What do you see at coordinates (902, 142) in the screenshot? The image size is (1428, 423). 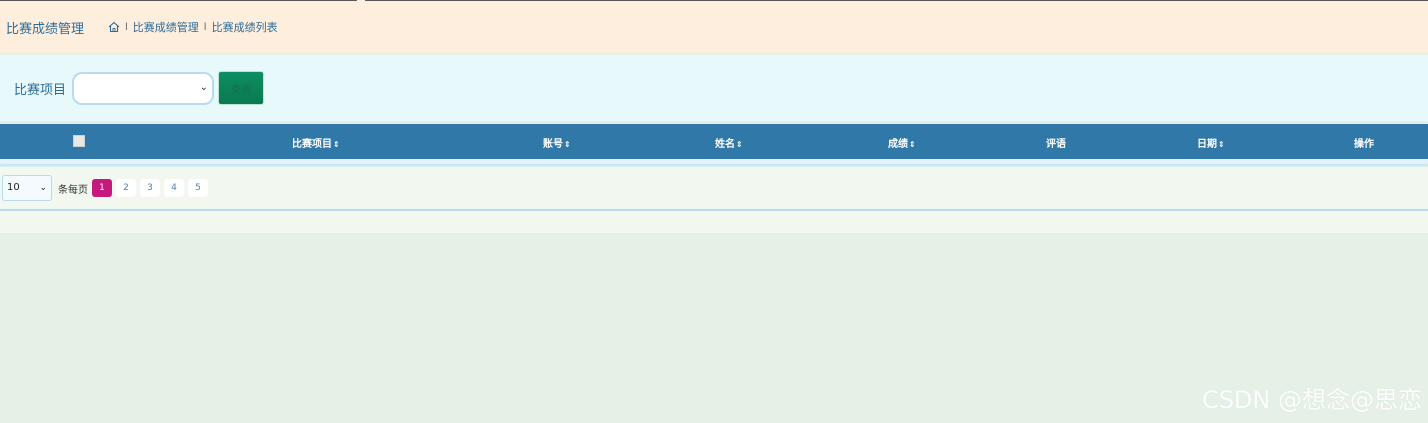 I see `column-header-score: 成绩⇕` at bounding box center [902, 142].